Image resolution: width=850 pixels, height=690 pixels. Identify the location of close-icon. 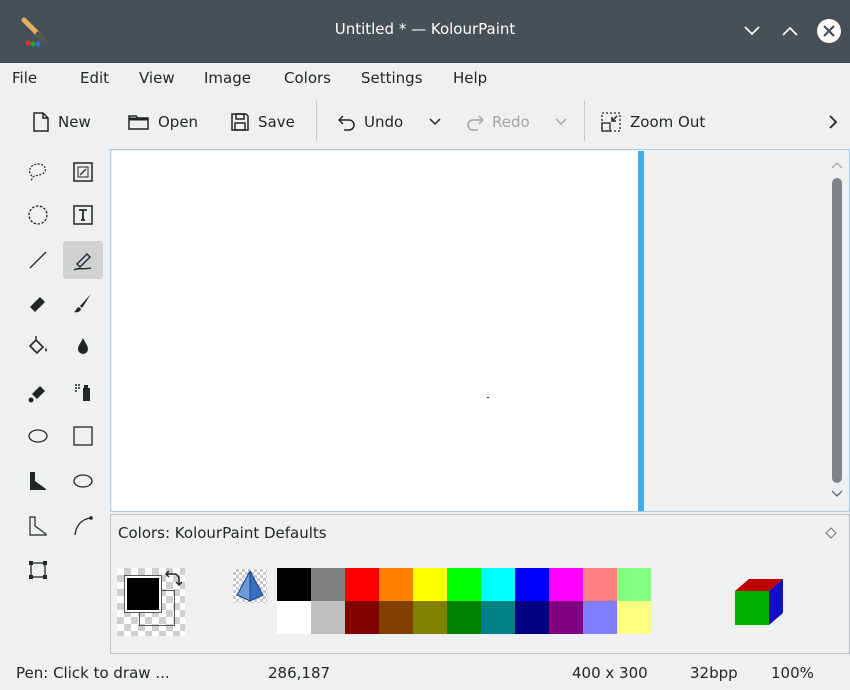
(829, 31).